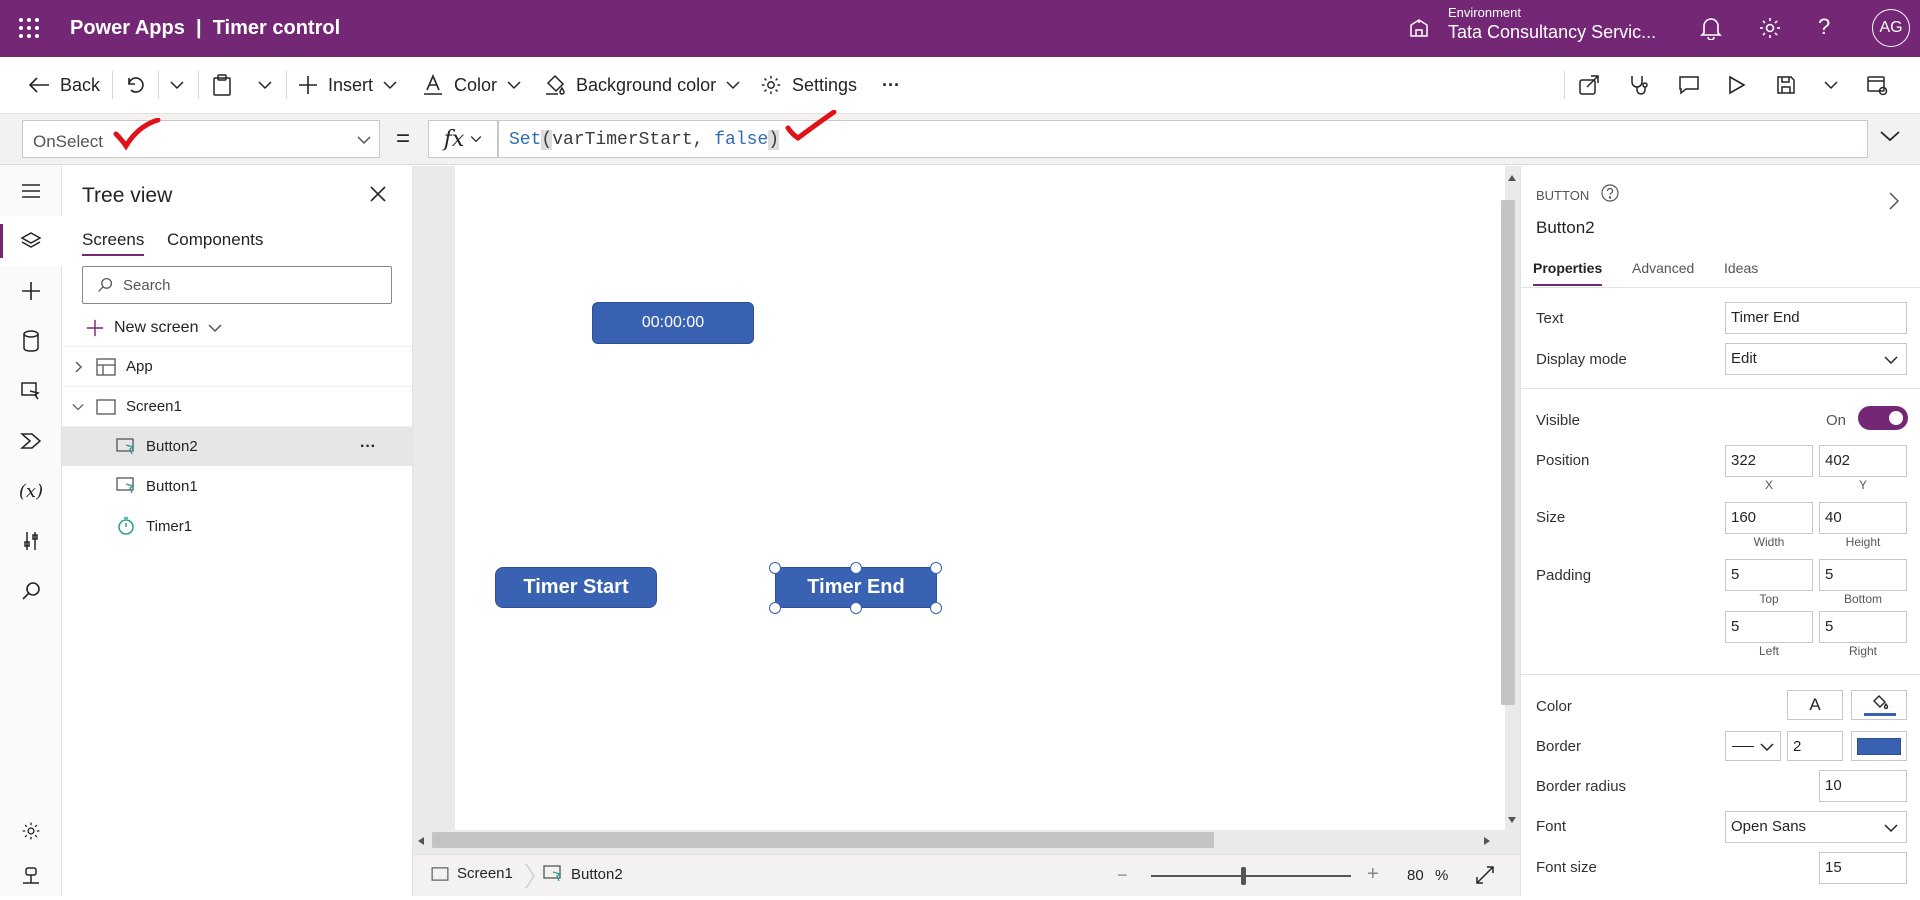 Image resolution: width=1920 pixels, height=900 pixels. I want to click on insert-button: Insert, so click(347, 85).